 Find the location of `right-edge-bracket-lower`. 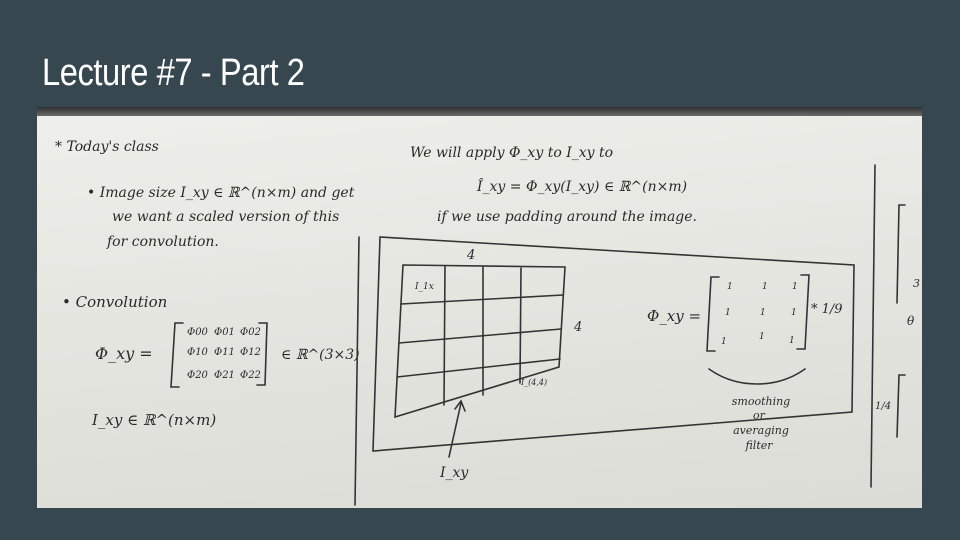

right-edge-bracket-lower is located at coordinates (901, 406).